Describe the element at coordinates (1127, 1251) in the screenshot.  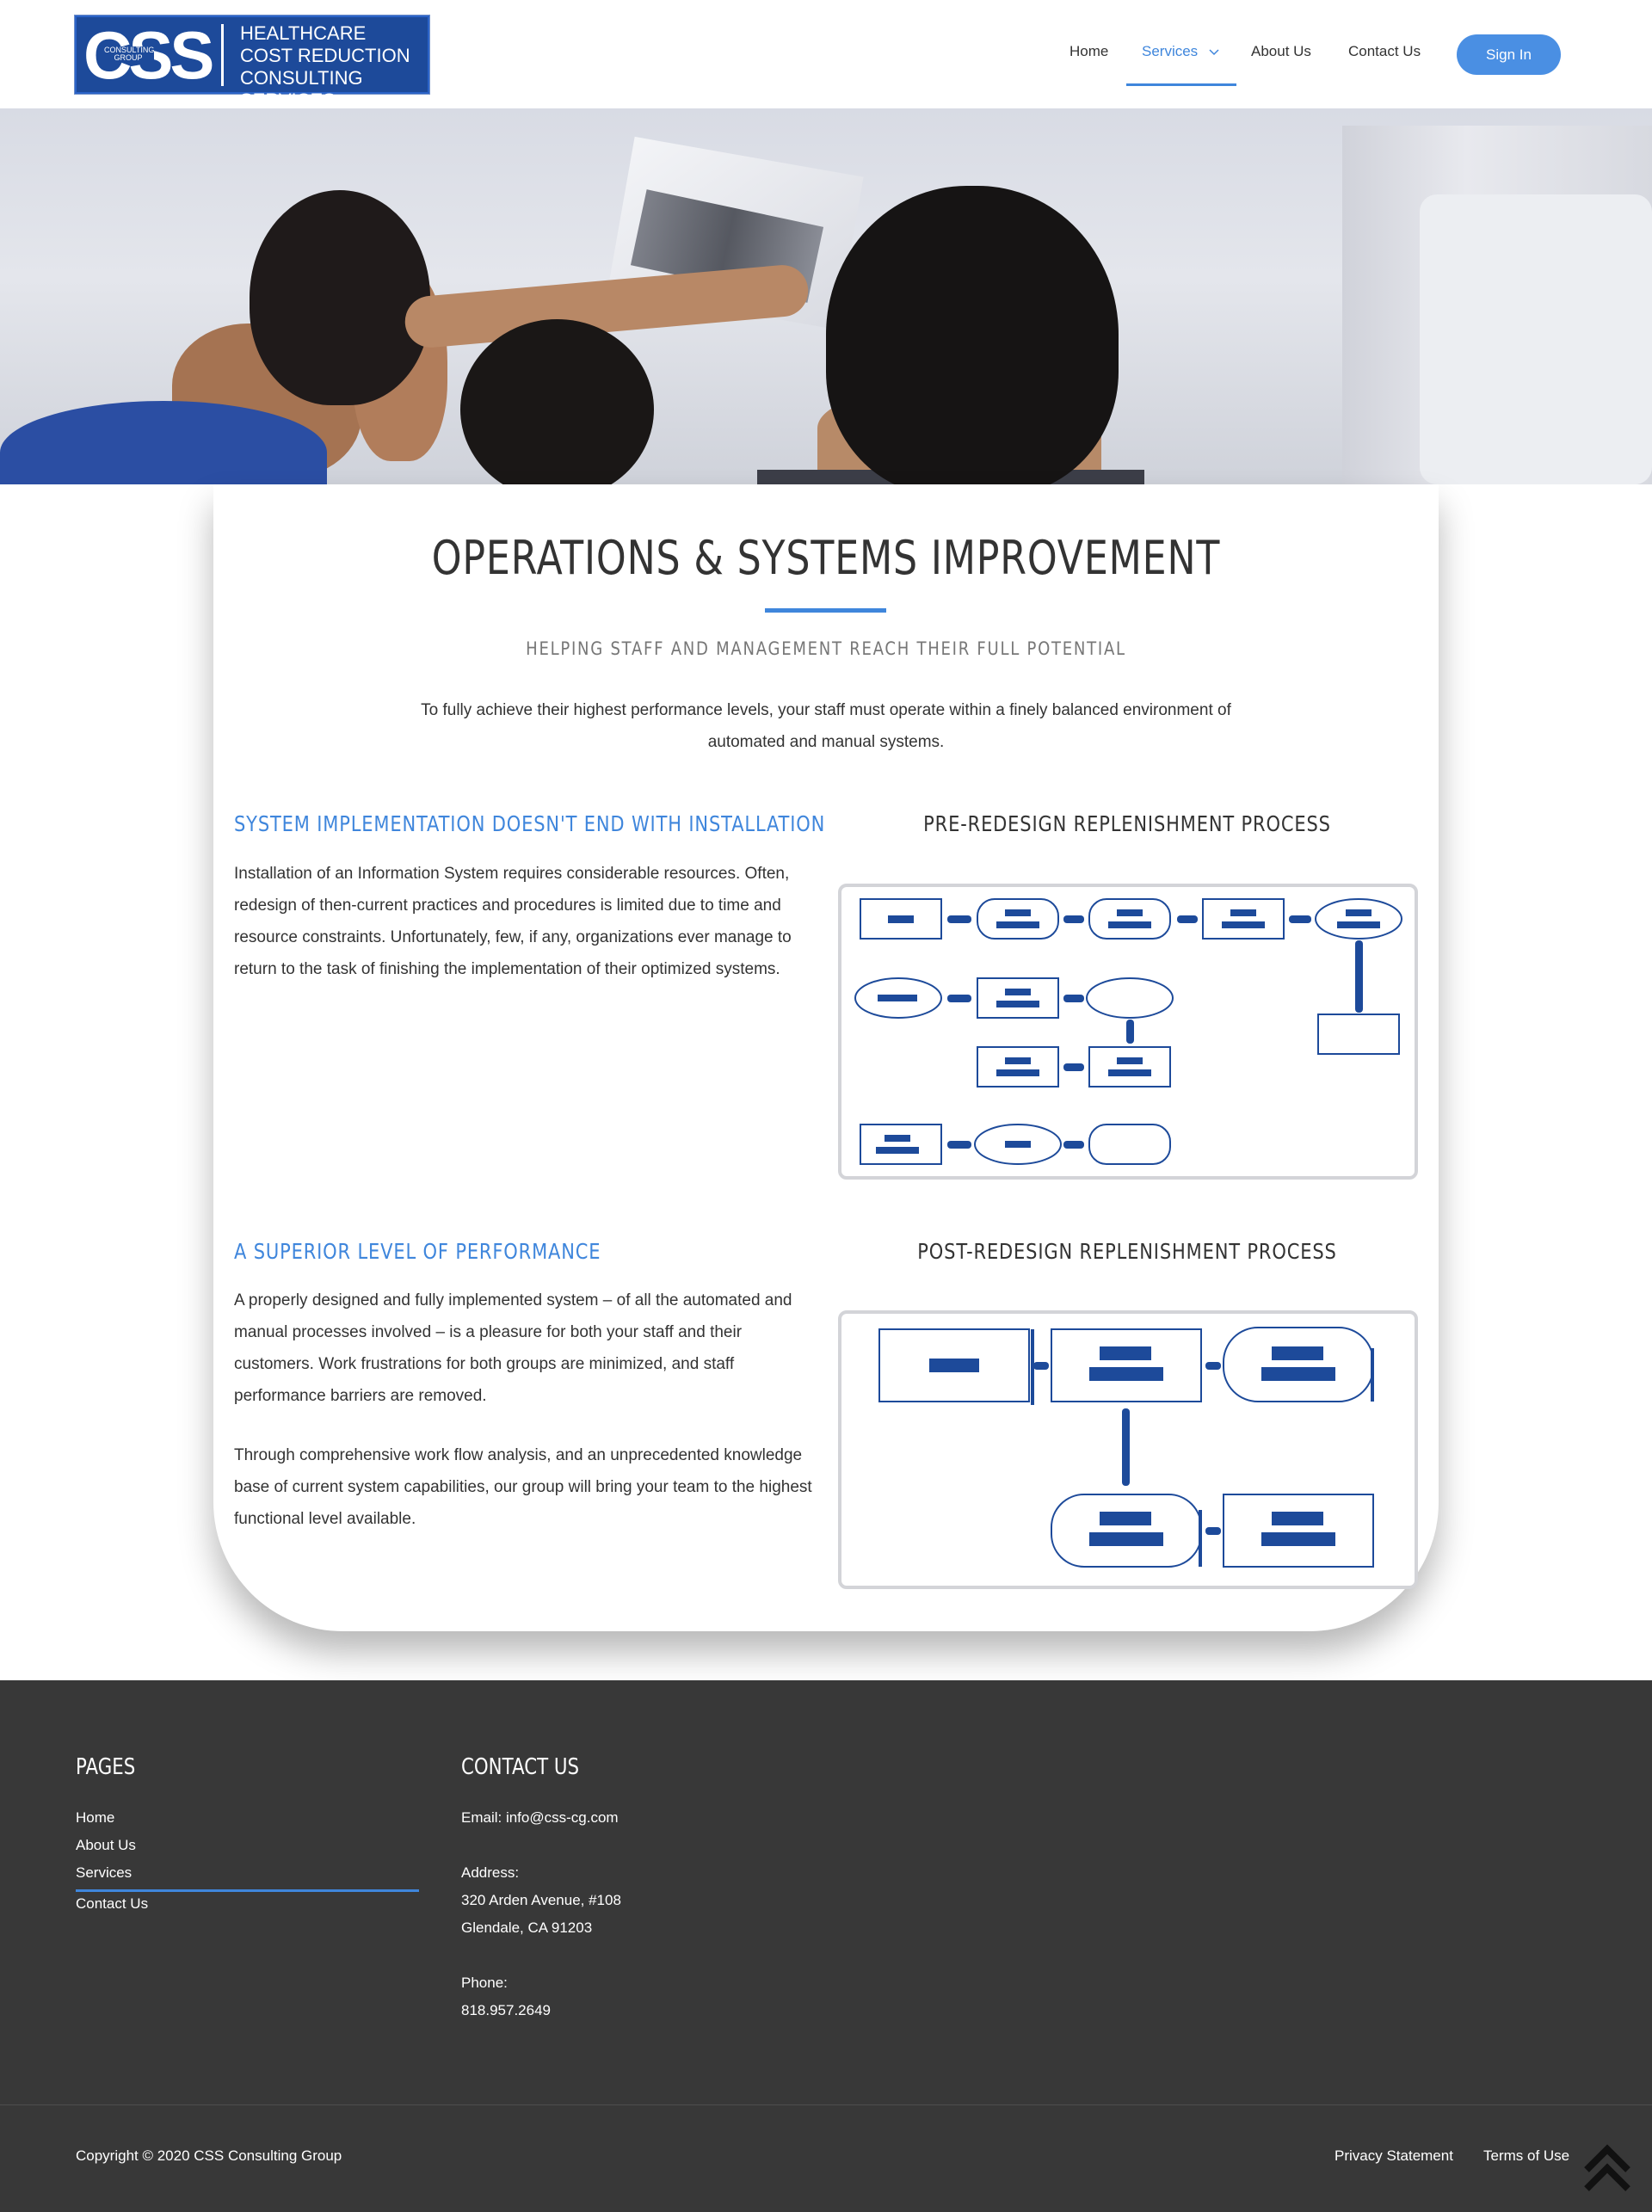
I see `diagram2-title: POST-REDESIGN REPLENISHMENT PROCESS` at that location.